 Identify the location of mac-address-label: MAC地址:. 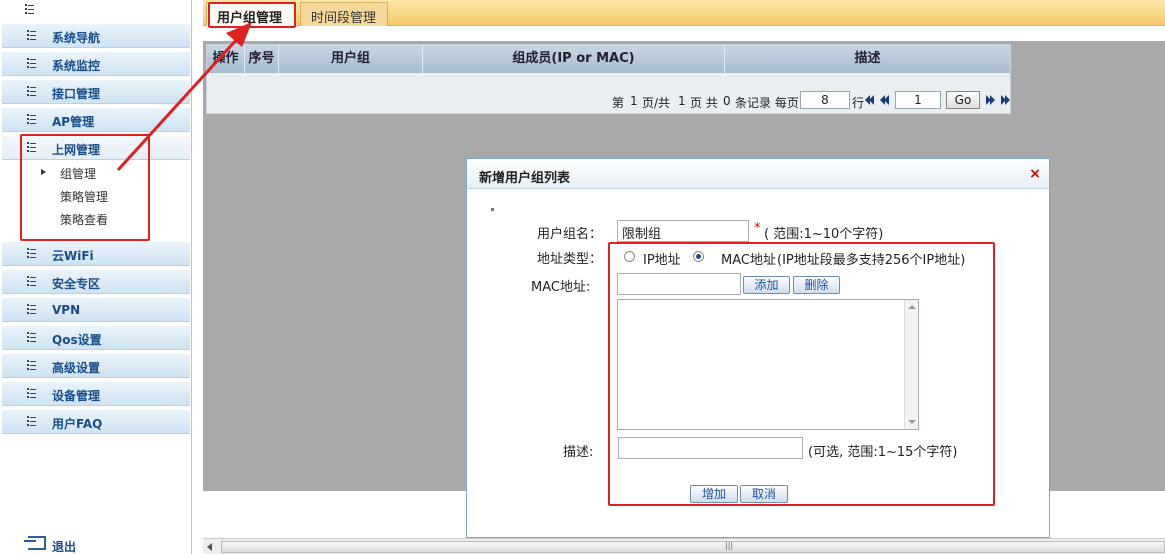
(561, 287).